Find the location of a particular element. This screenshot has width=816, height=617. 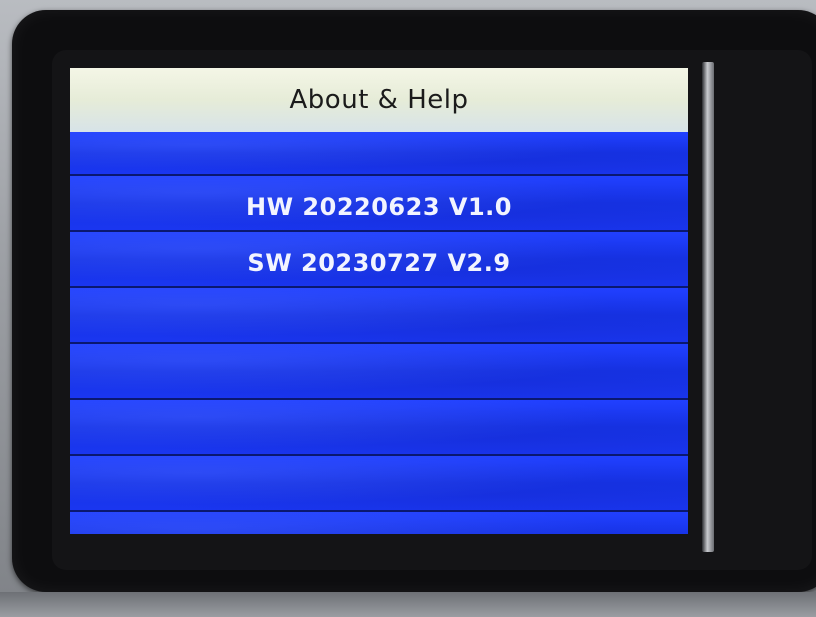

list-row-software-version: SW 20230727 V2.9 is located at coordinates (379, 260).